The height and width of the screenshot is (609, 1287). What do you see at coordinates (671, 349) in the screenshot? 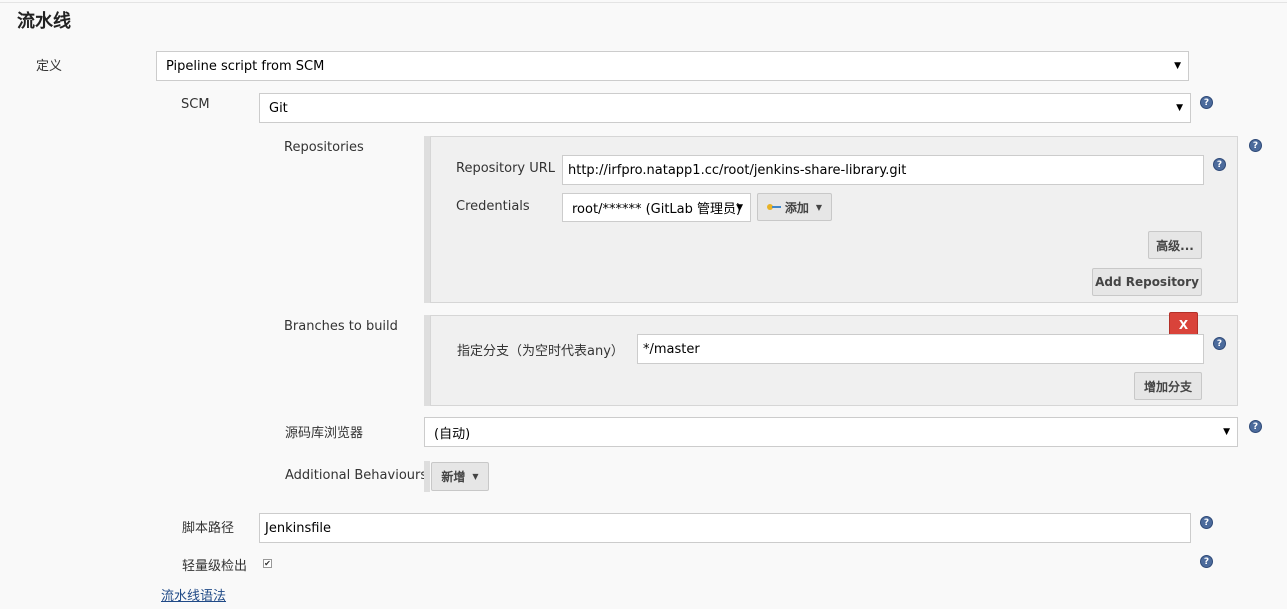
I see `branch-specifier-value: */master` at bounding box center [671, 349].